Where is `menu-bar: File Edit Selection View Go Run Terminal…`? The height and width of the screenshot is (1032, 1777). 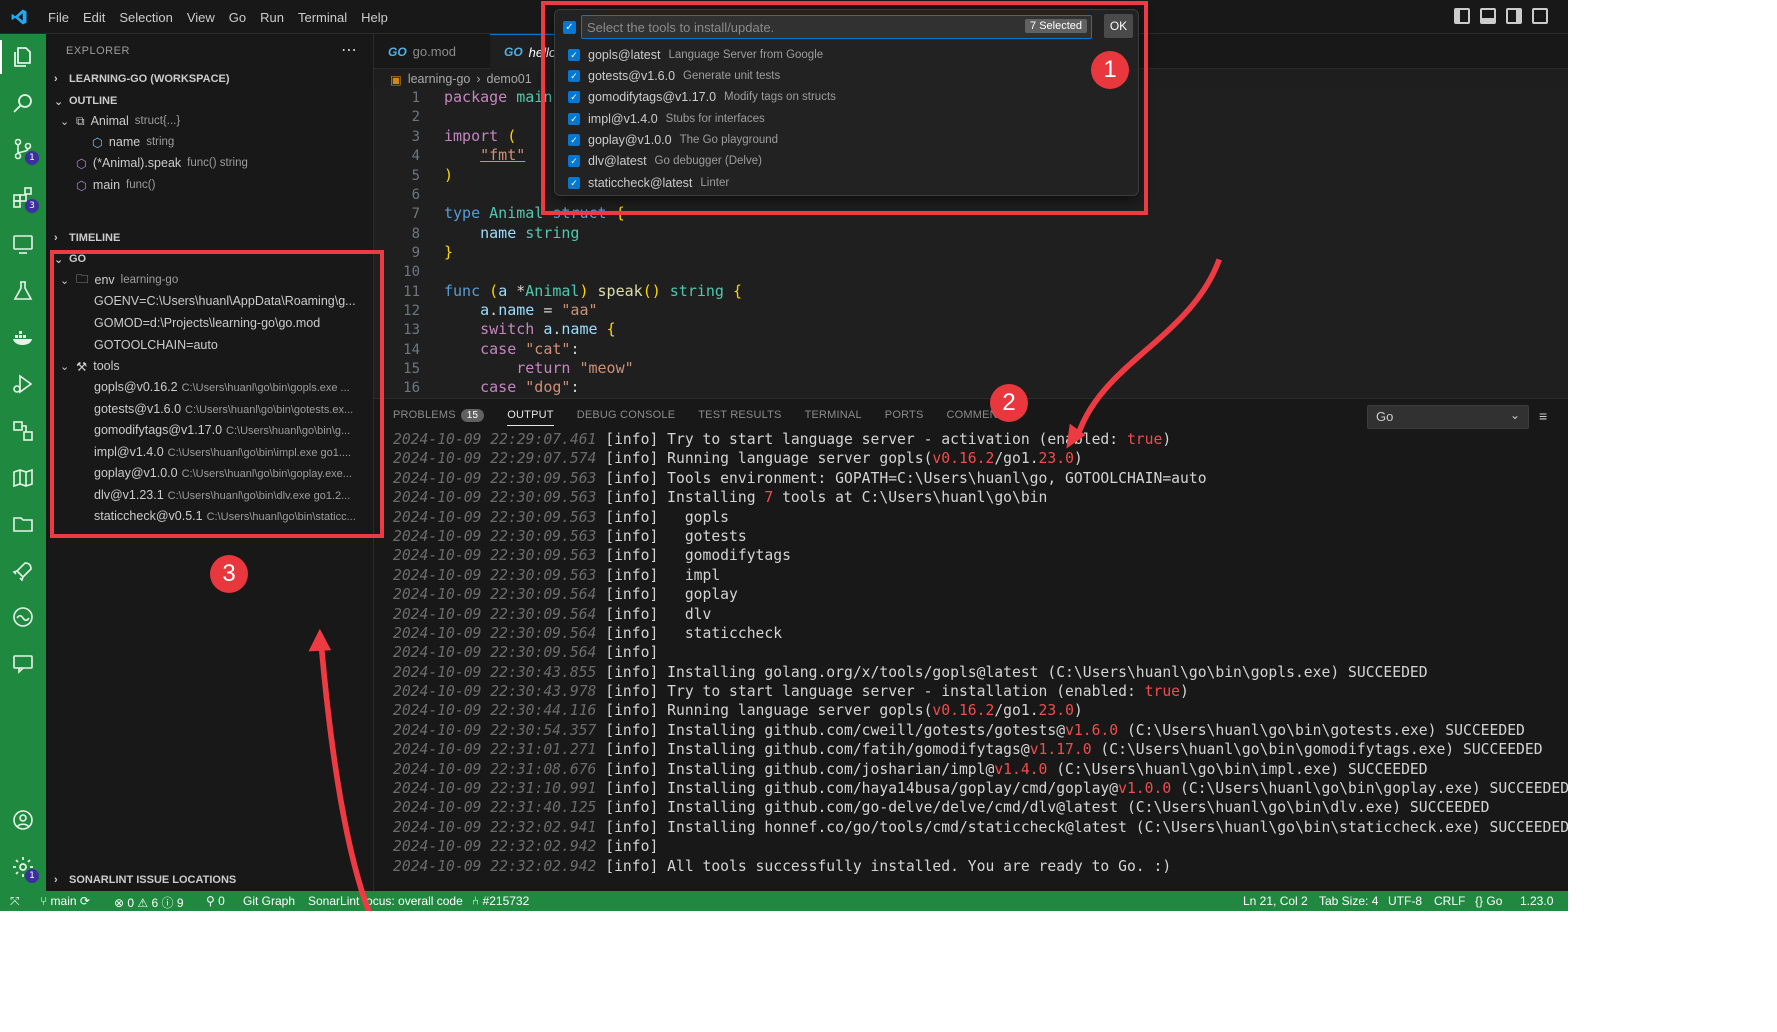 menu-bar: File Edit Selection View Go Run Terminal… is located at coordinates (218, 17).